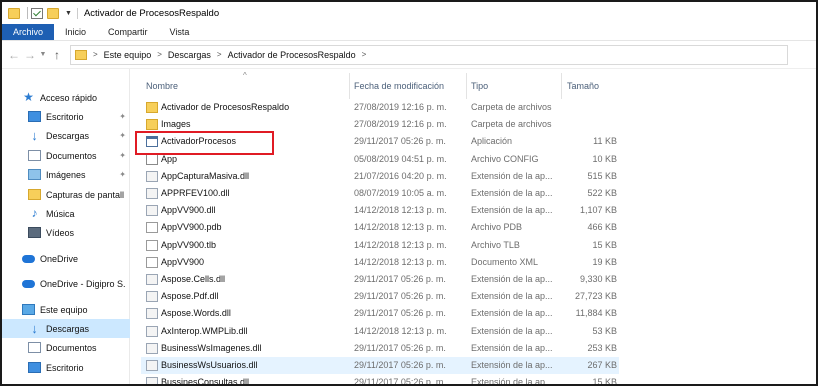  I want to click on column-header-fecha: Fecha de modificación, so click(399, 86).